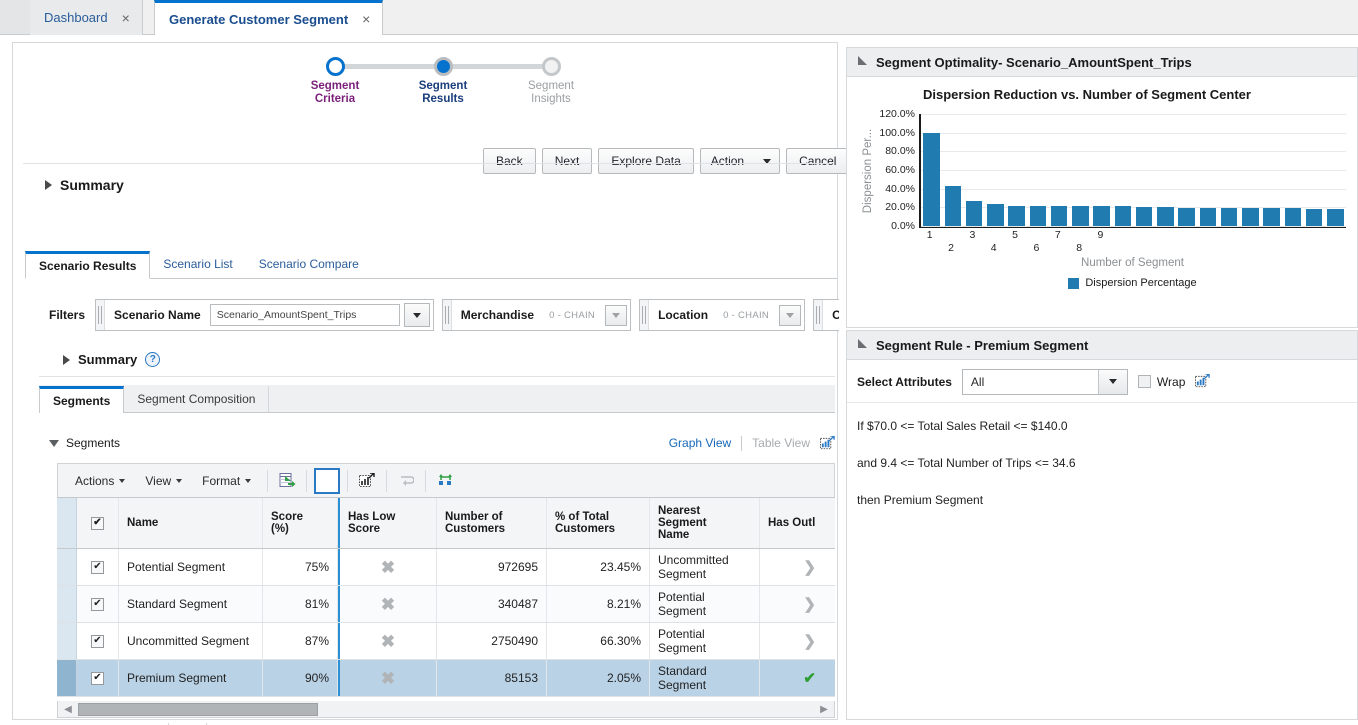 The height and width of the screenshot is (725, 1358). What do you see at coordinates (993, 248) in the screenshot?
I see `chart-x-tick-label: 4` at bounding box center [993, 248].